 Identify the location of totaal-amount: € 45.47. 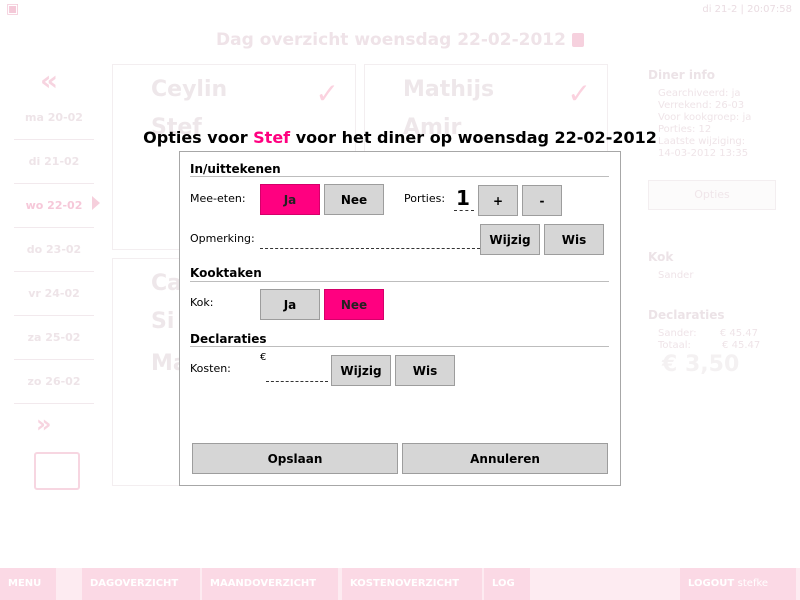
(741, 345).